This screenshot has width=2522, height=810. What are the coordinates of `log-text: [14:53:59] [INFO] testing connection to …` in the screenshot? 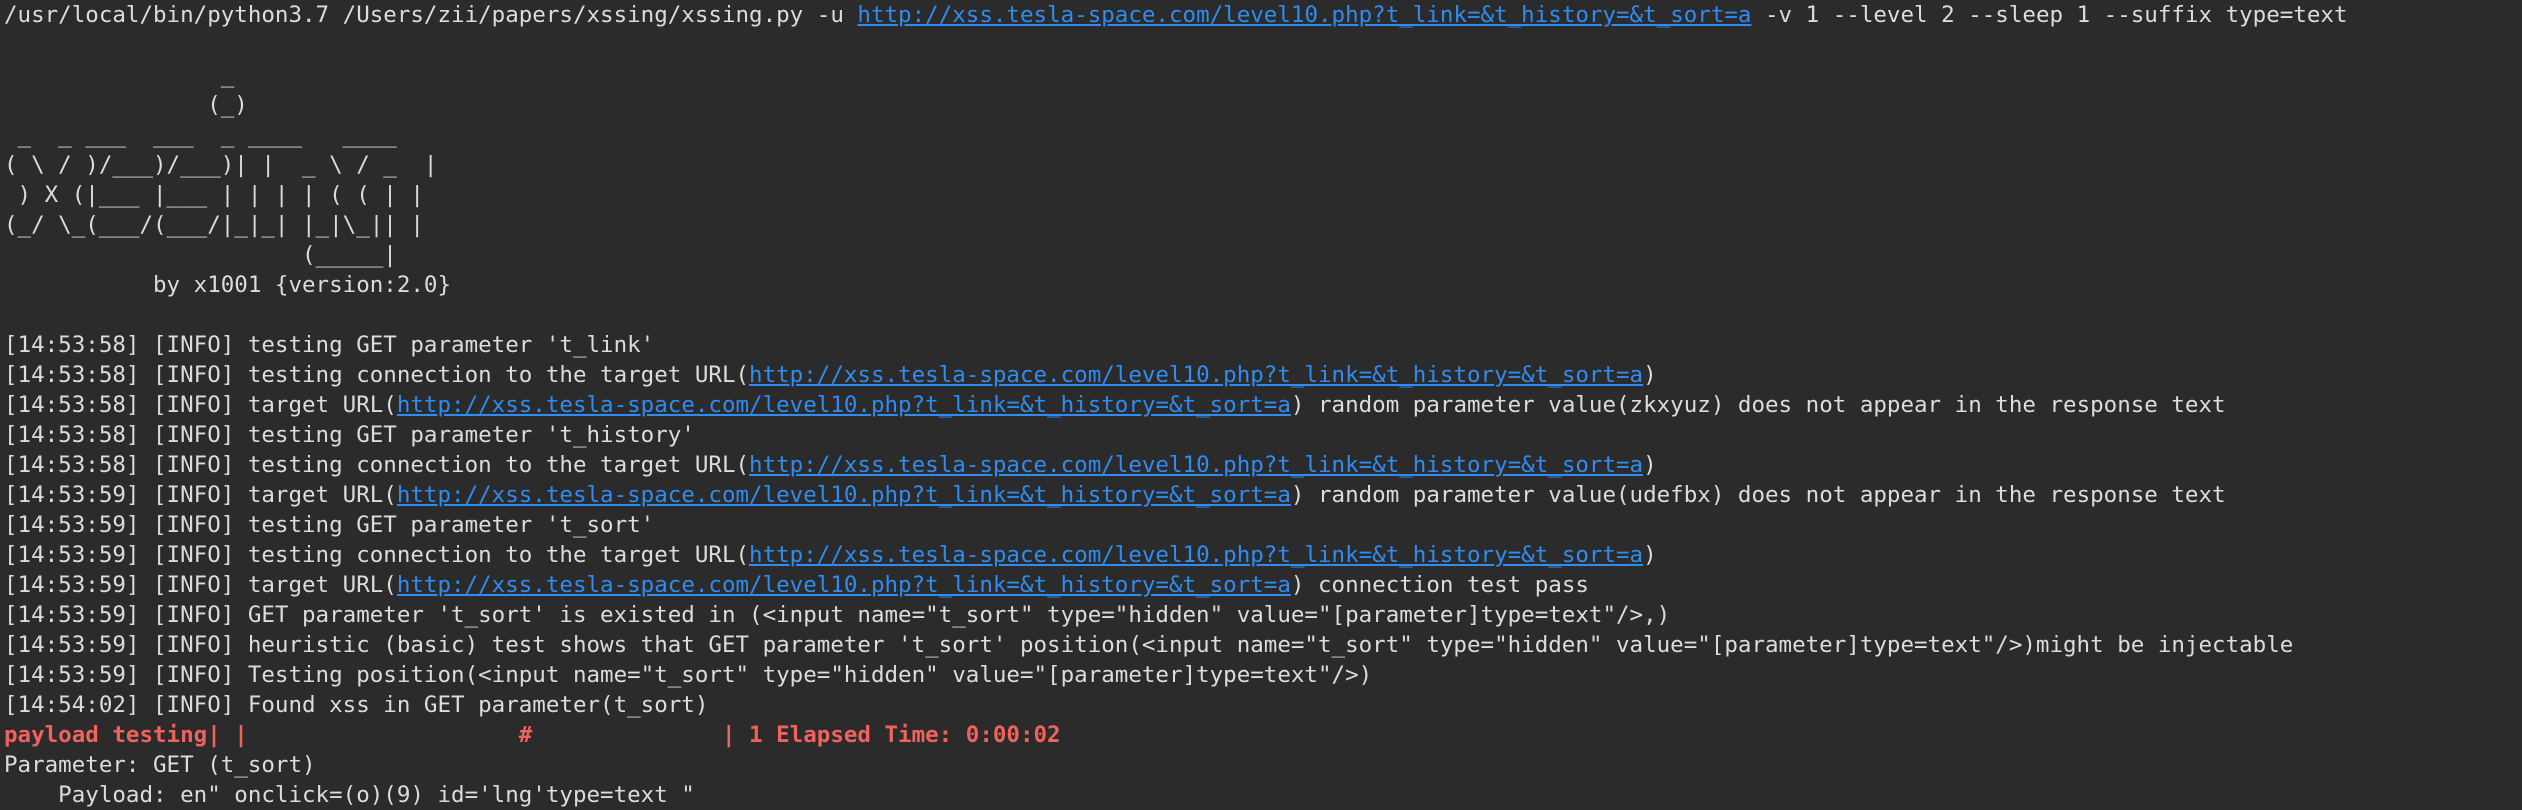 It's located at (377, 555).